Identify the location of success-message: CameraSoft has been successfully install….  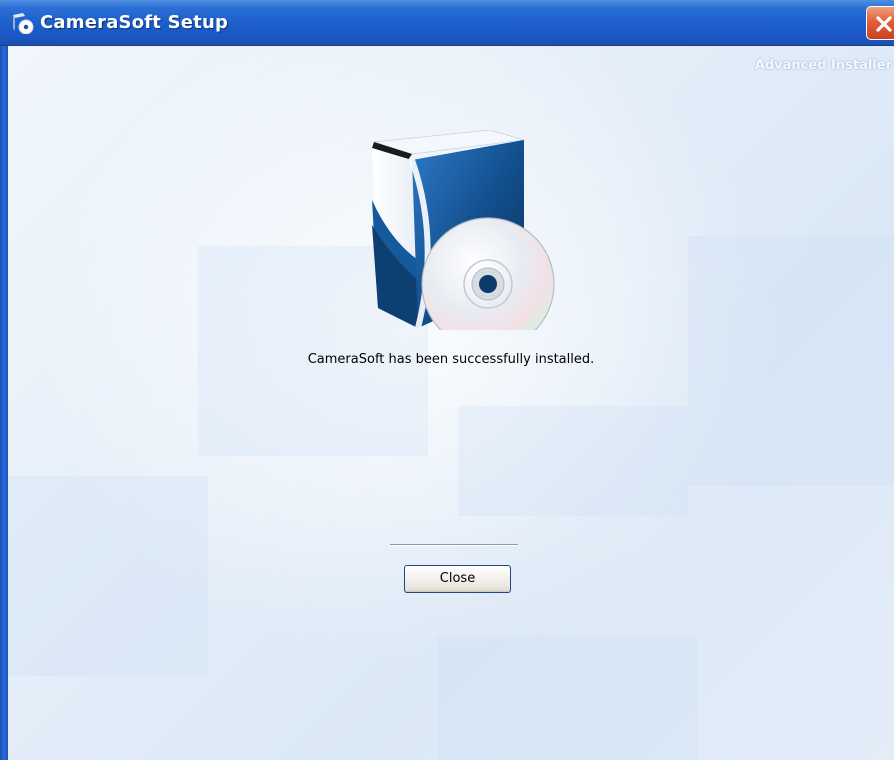
(451, 359).